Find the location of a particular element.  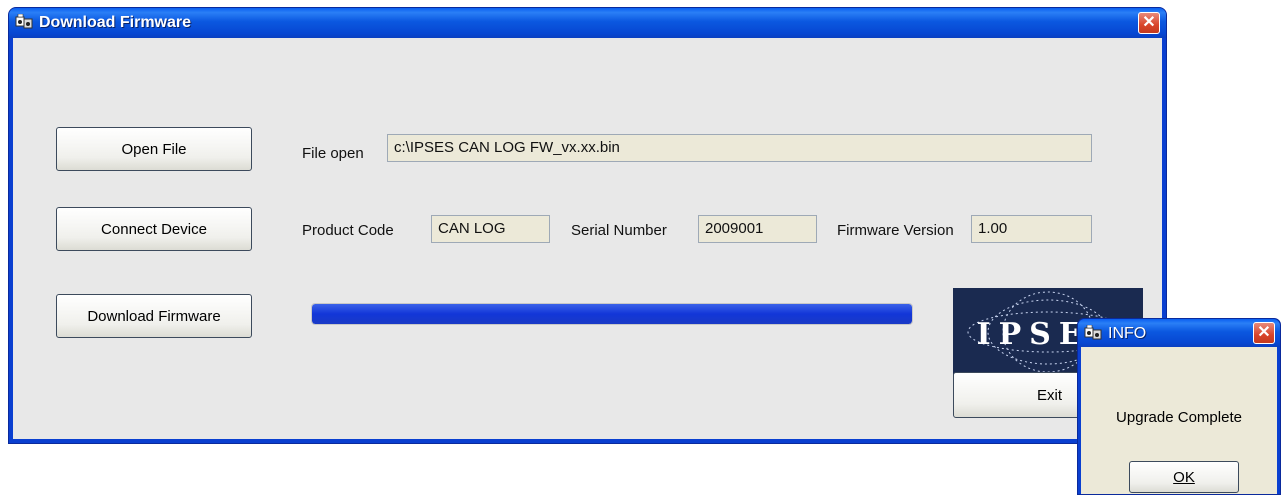

progress-bar-fill is located at coordinates (612, 314).